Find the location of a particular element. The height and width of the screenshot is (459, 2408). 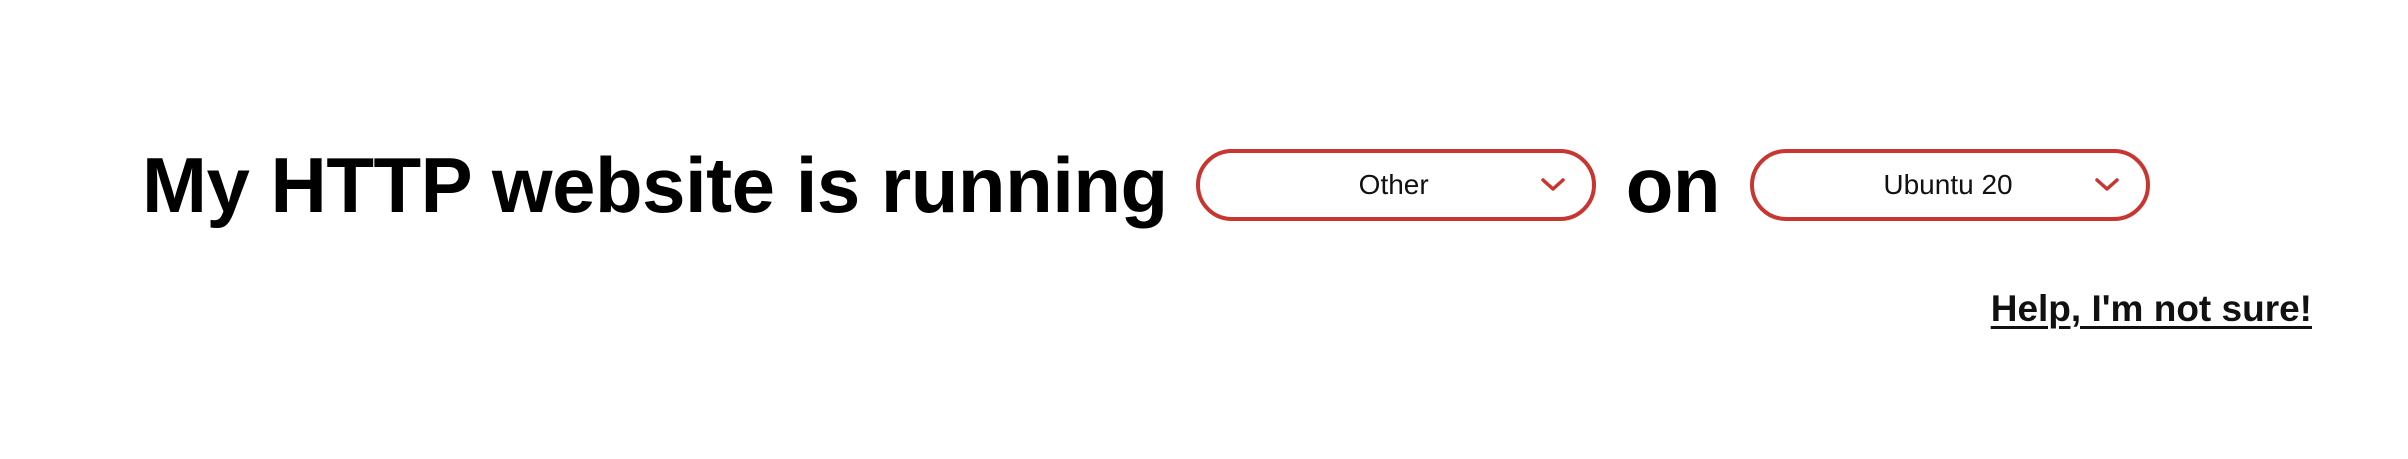

software-select-value: Other is located at coordinates (1393, 184).